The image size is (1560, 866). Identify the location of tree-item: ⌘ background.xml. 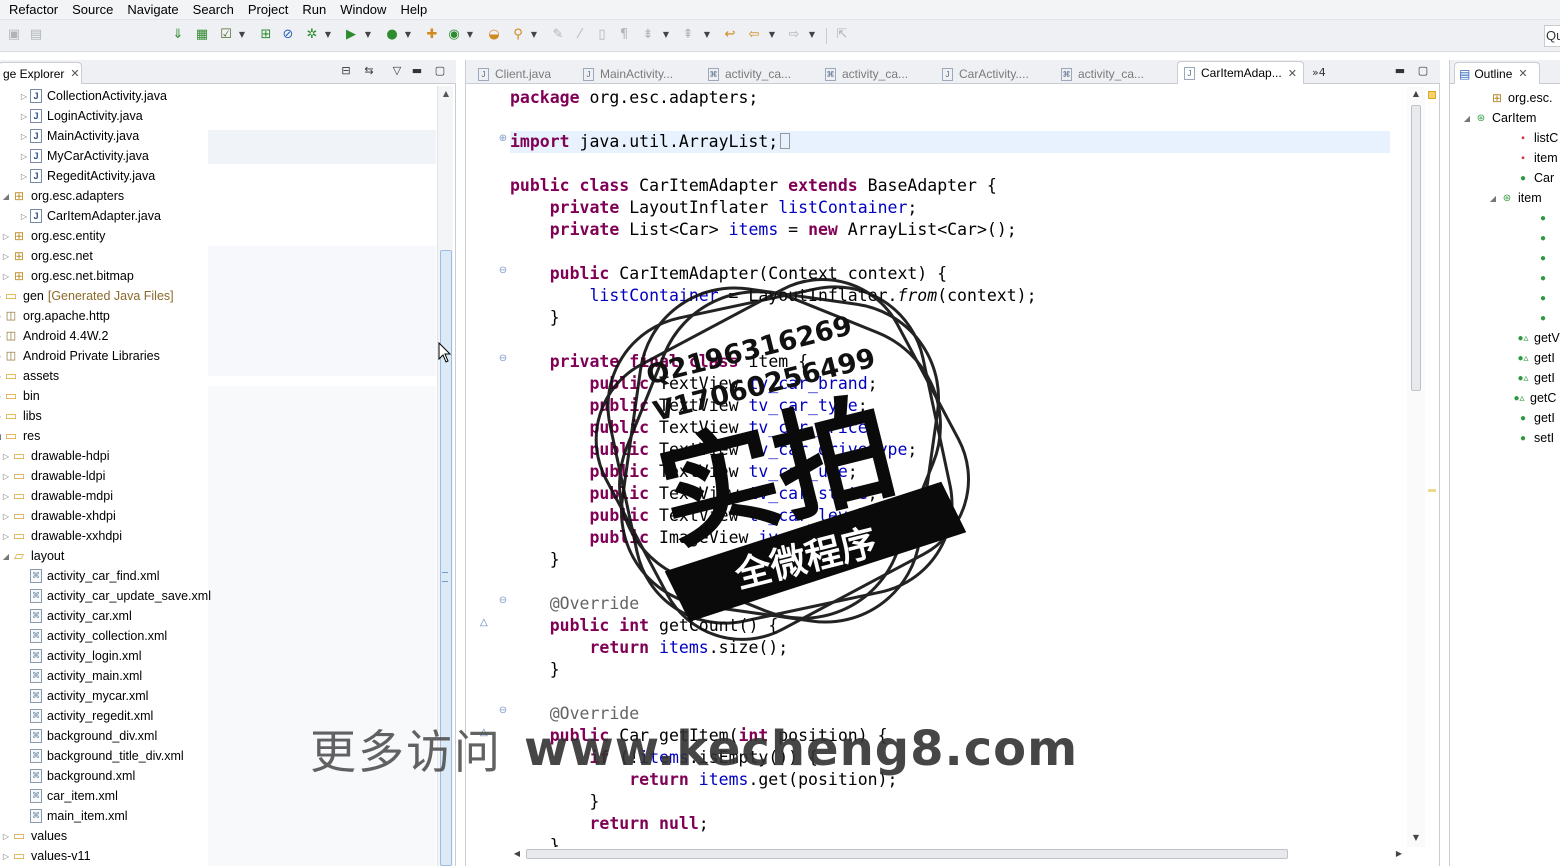
(76, 776).